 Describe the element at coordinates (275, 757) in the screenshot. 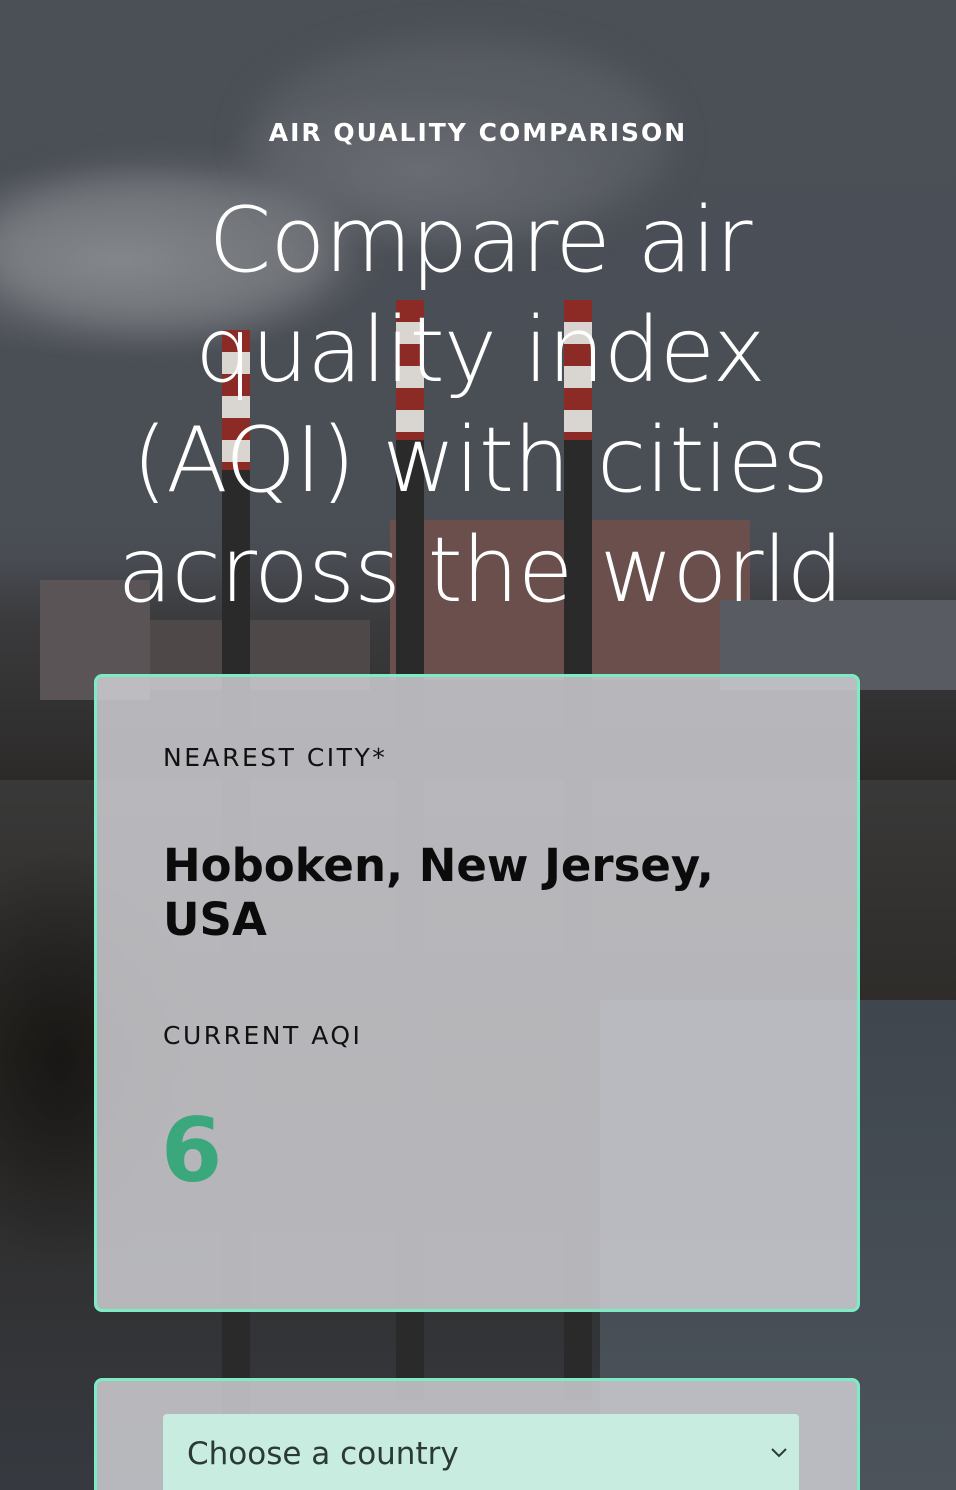

I see `nearest-city-label: NEAREST CITY*` at that location.